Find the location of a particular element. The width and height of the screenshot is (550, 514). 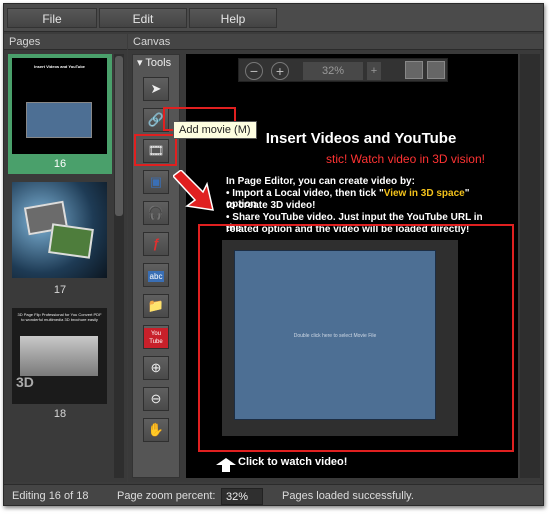

page-heading: Insert Videos and YouTube is located at coordinates (361, 138).